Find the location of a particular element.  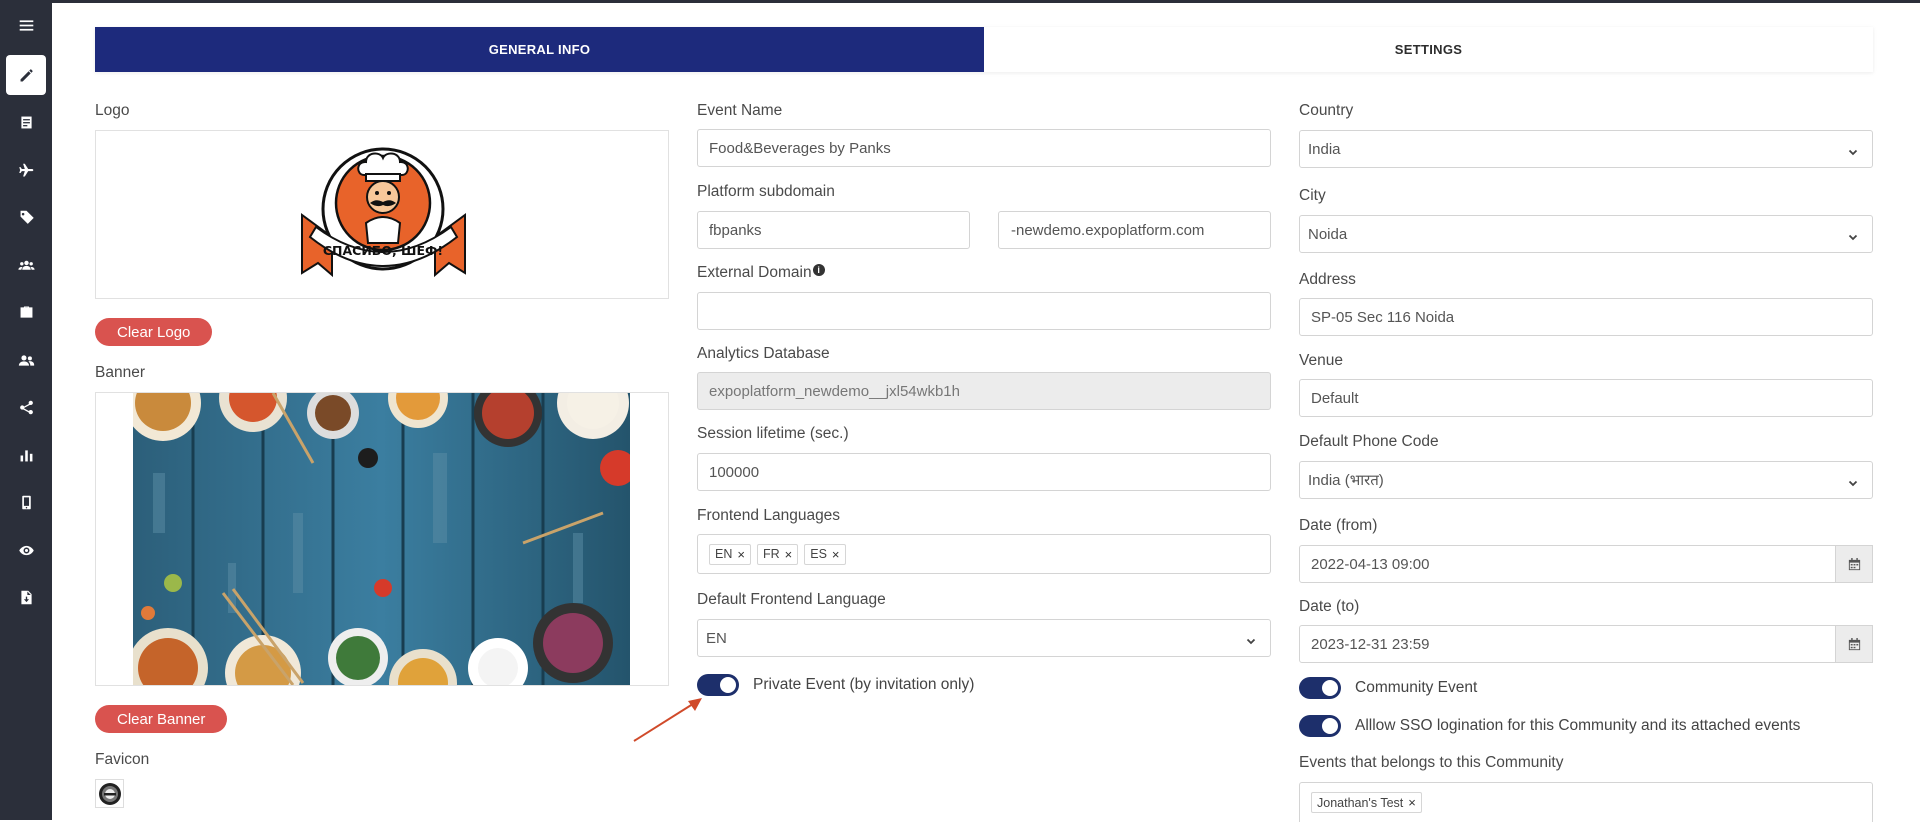

address-label: Address is located at coordinates (1327, 279).